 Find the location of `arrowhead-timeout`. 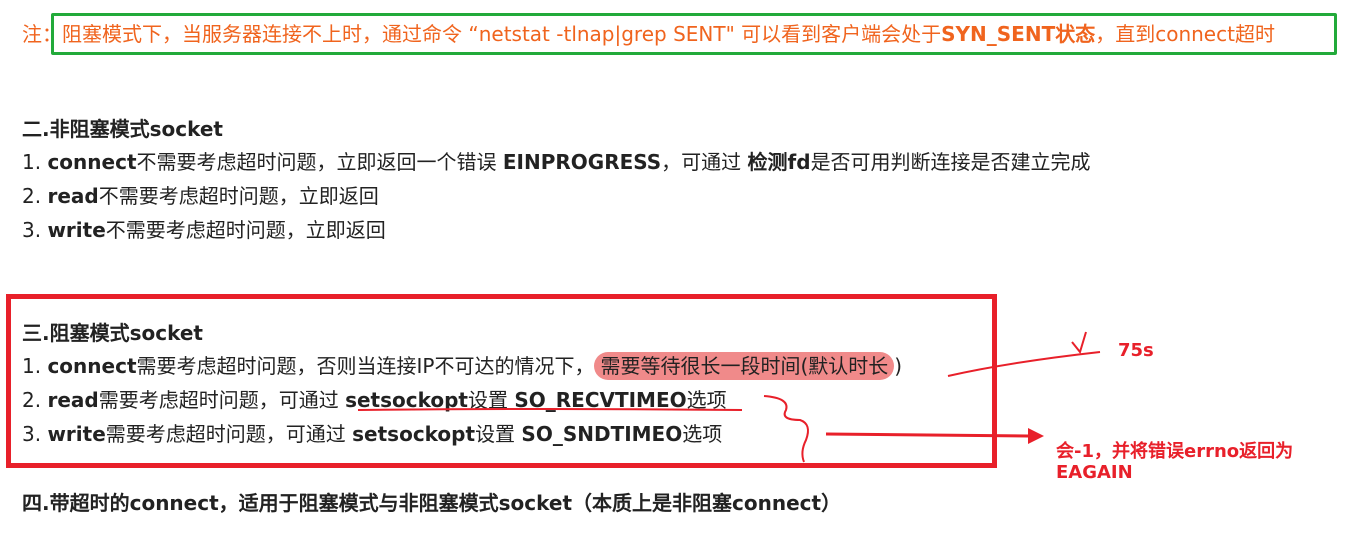

arrowhead-timeout is located at coordinates (1079, 343).